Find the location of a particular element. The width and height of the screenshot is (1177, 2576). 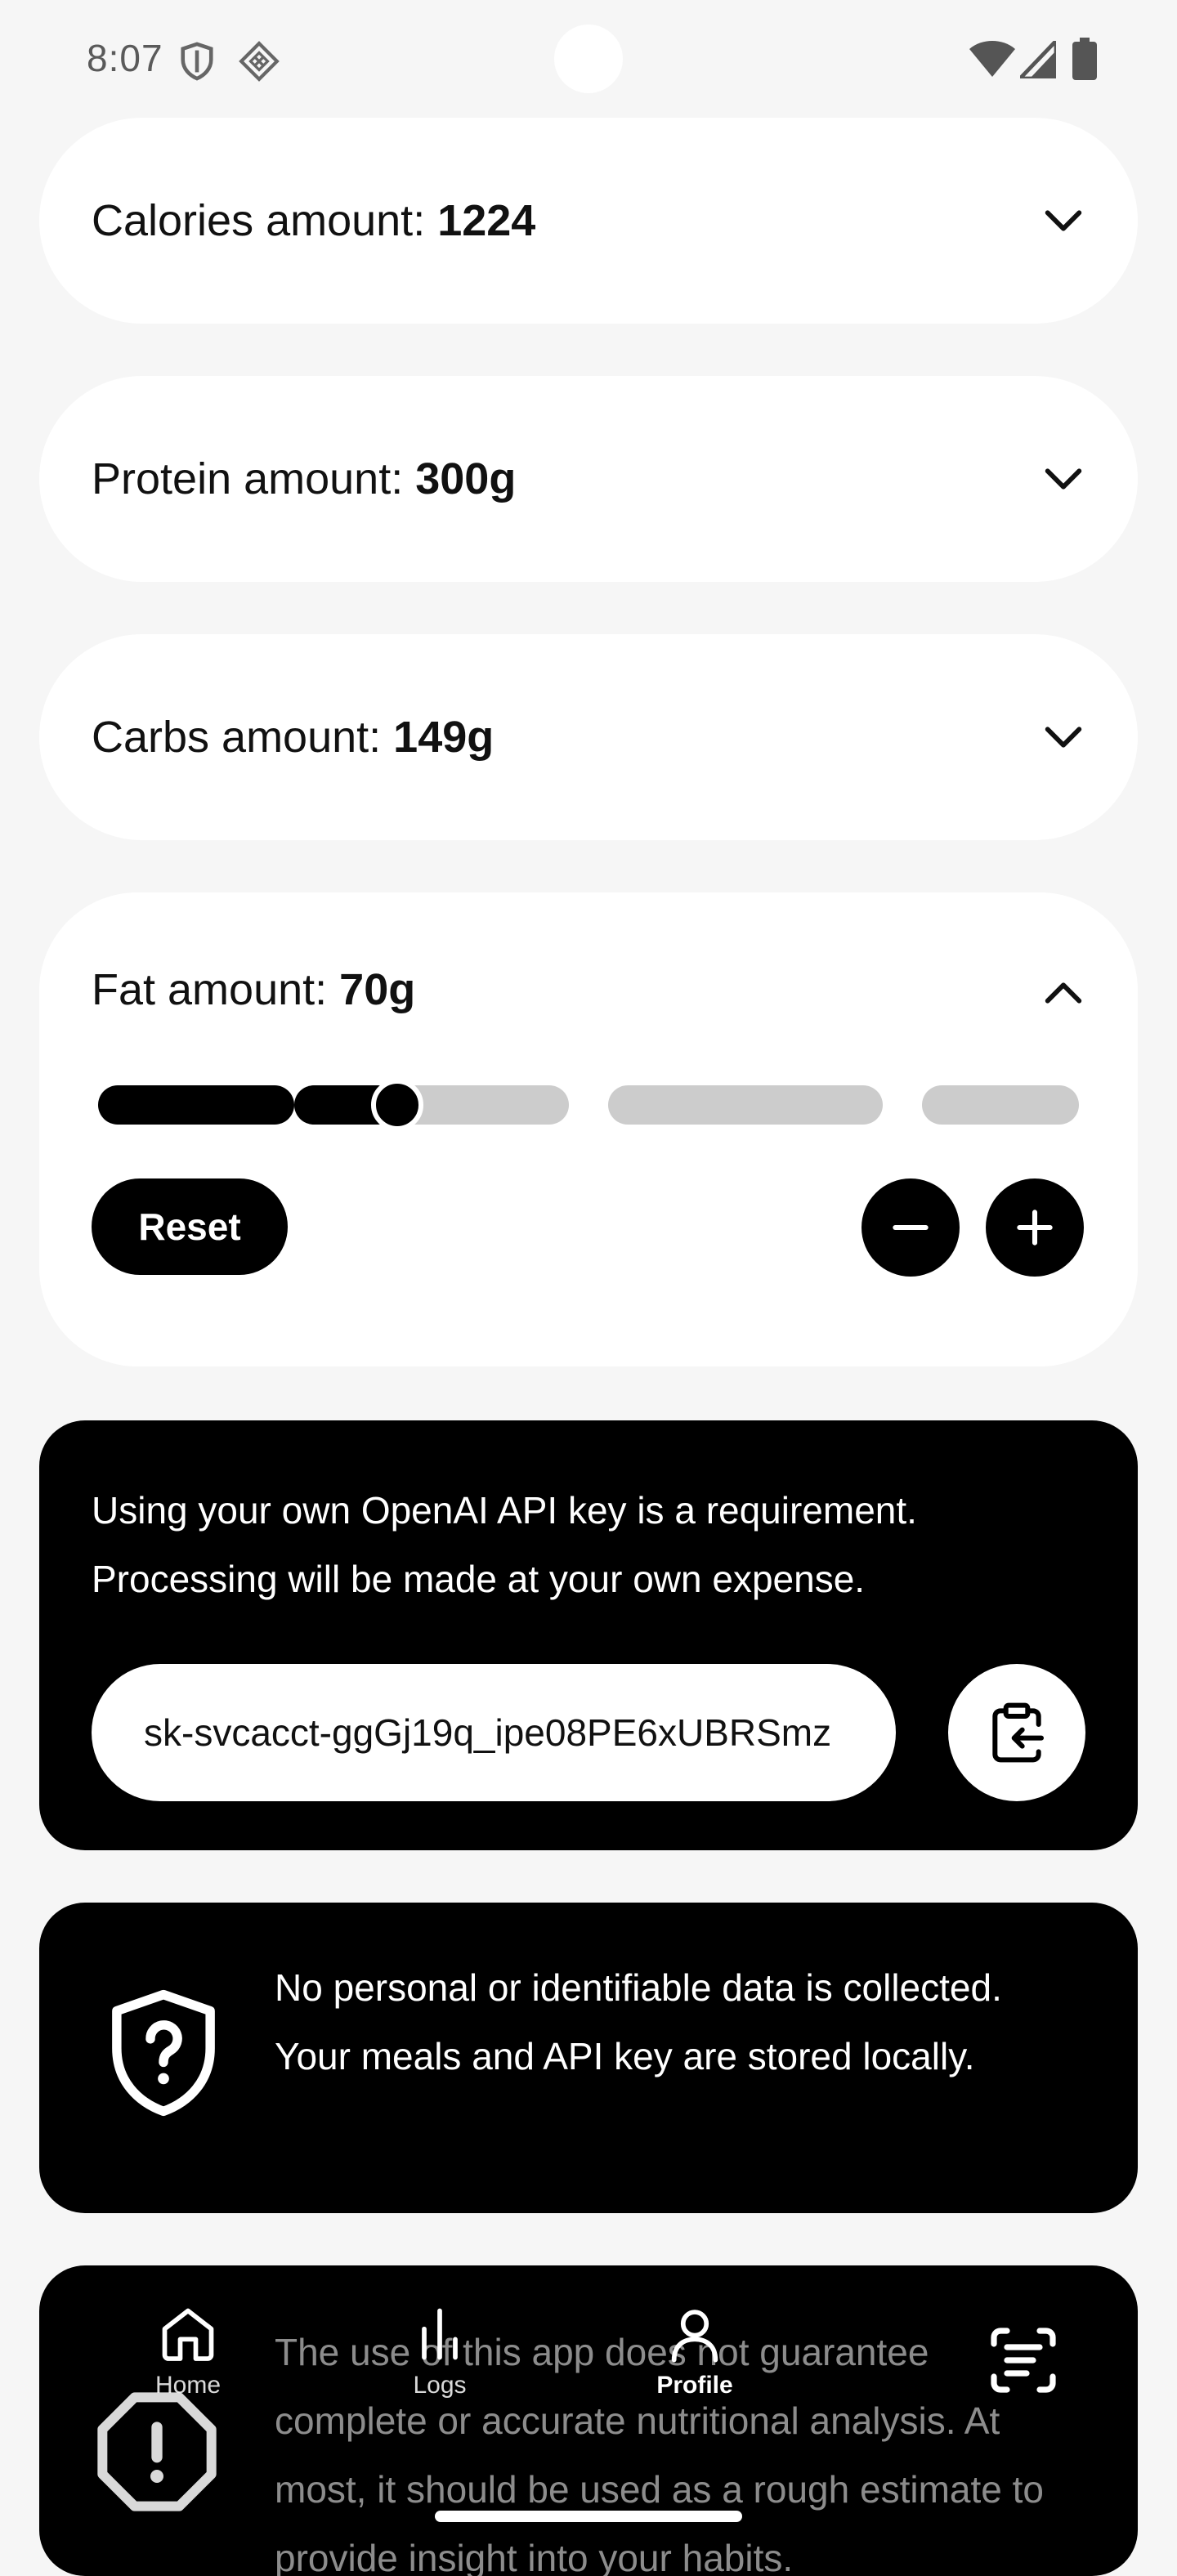

calories-label: Calories amount: 1224 is located at coordinates (314, 220).